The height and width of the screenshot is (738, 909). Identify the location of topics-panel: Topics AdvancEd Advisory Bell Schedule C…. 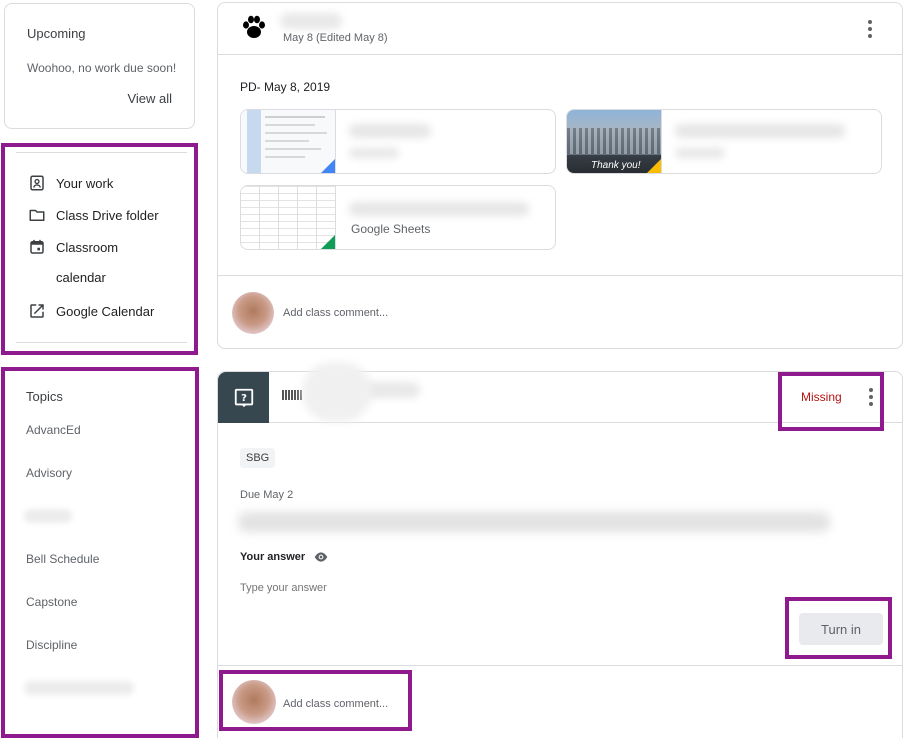
(99, 554).